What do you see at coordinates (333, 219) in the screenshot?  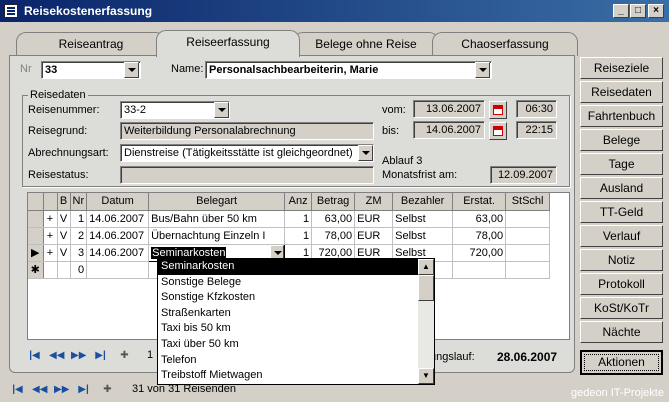 I see `cell-betrag: 63,00` at bounding box center [333, 219].